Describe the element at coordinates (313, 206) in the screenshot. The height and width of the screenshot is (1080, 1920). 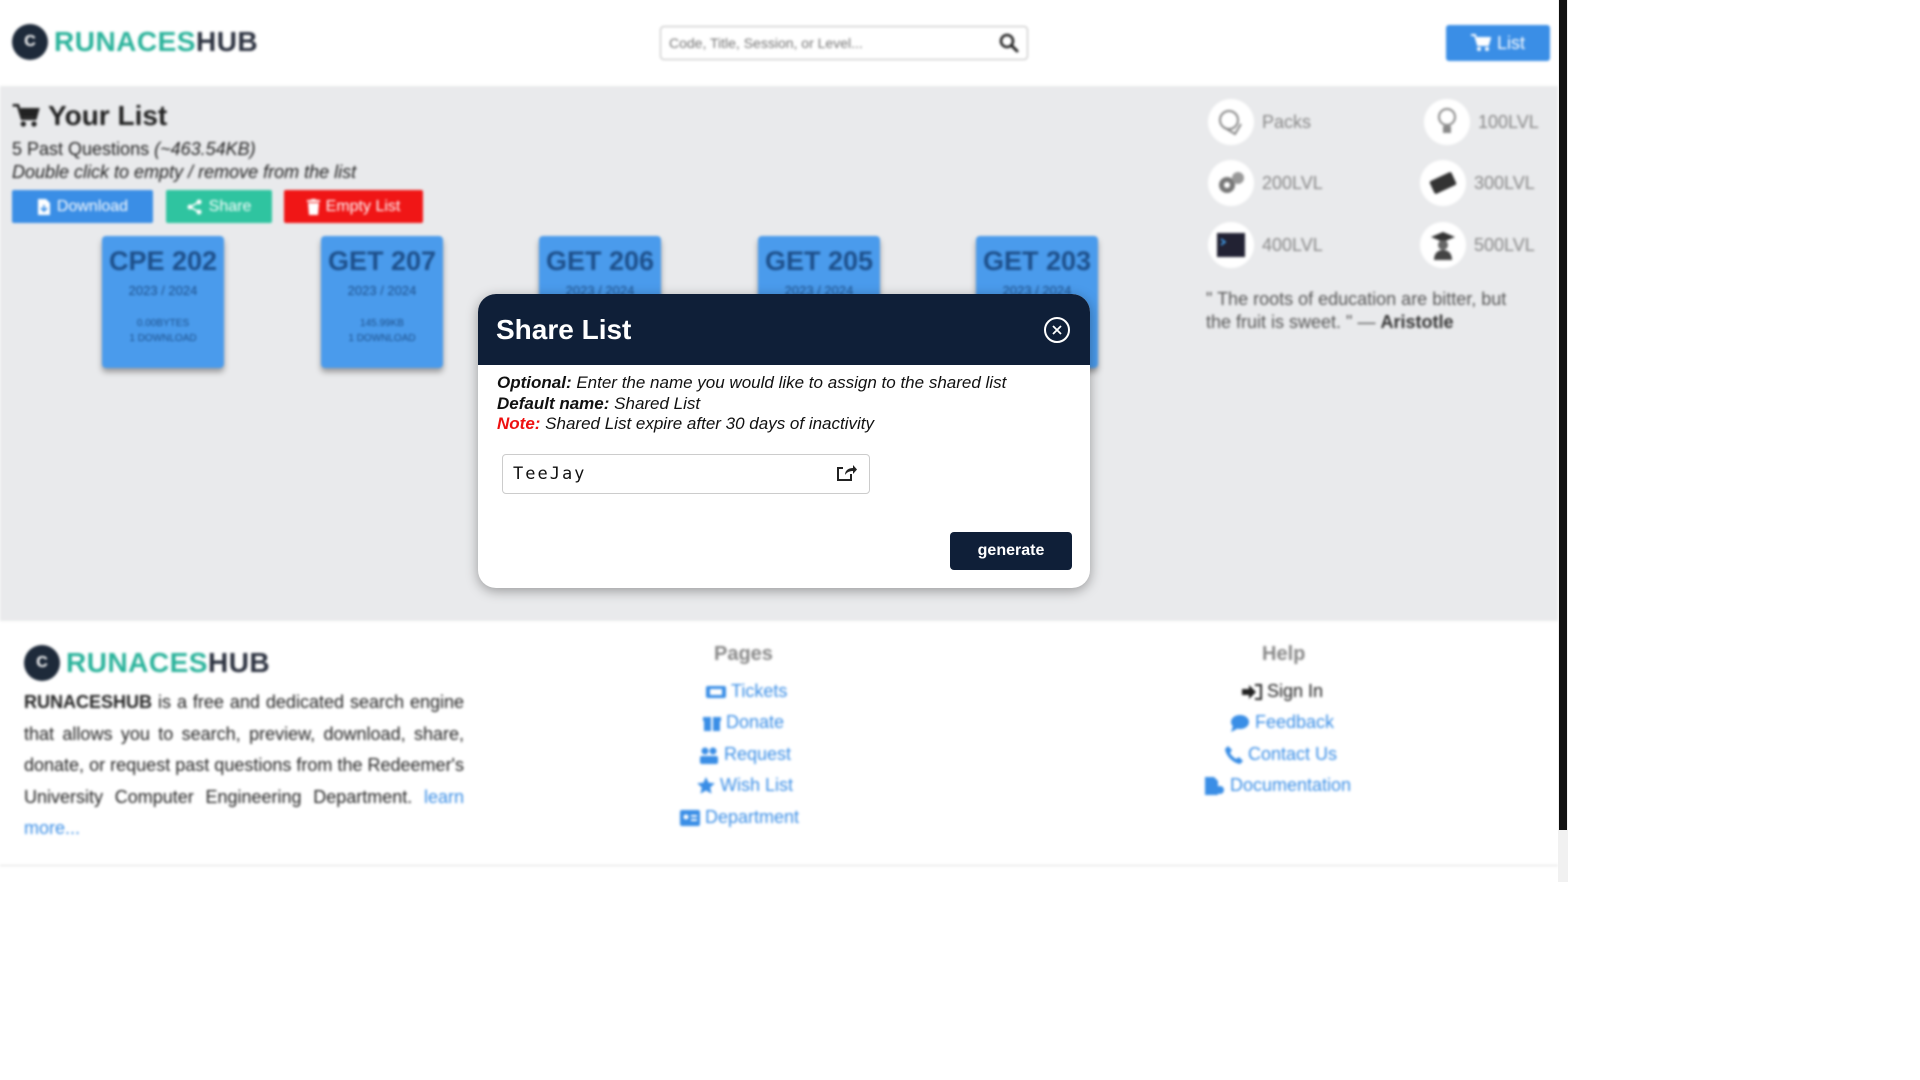
I see `trash-icon` at that location.